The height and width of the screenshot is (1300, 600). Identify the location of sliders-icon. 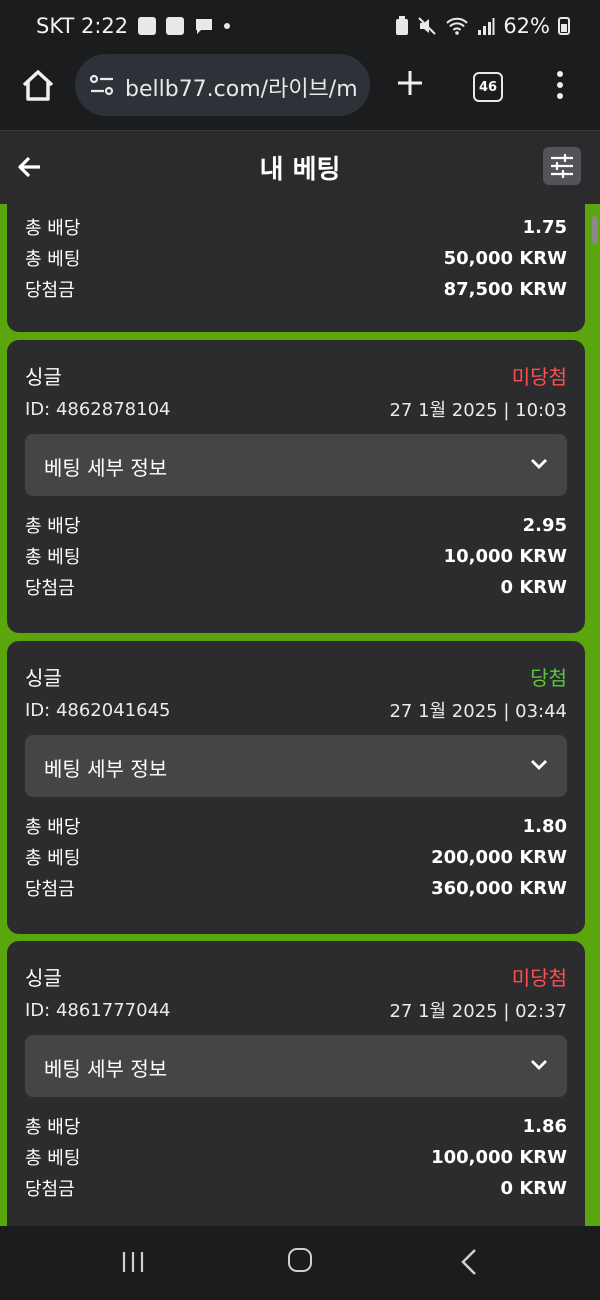
(562, 166).